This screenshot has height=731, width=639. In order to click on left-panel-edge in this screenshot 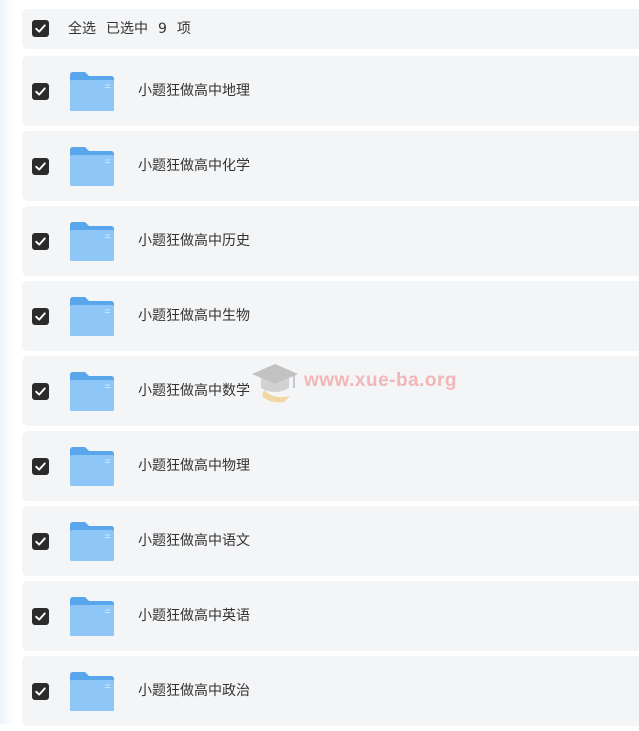, I will do `click(7, 362)`.